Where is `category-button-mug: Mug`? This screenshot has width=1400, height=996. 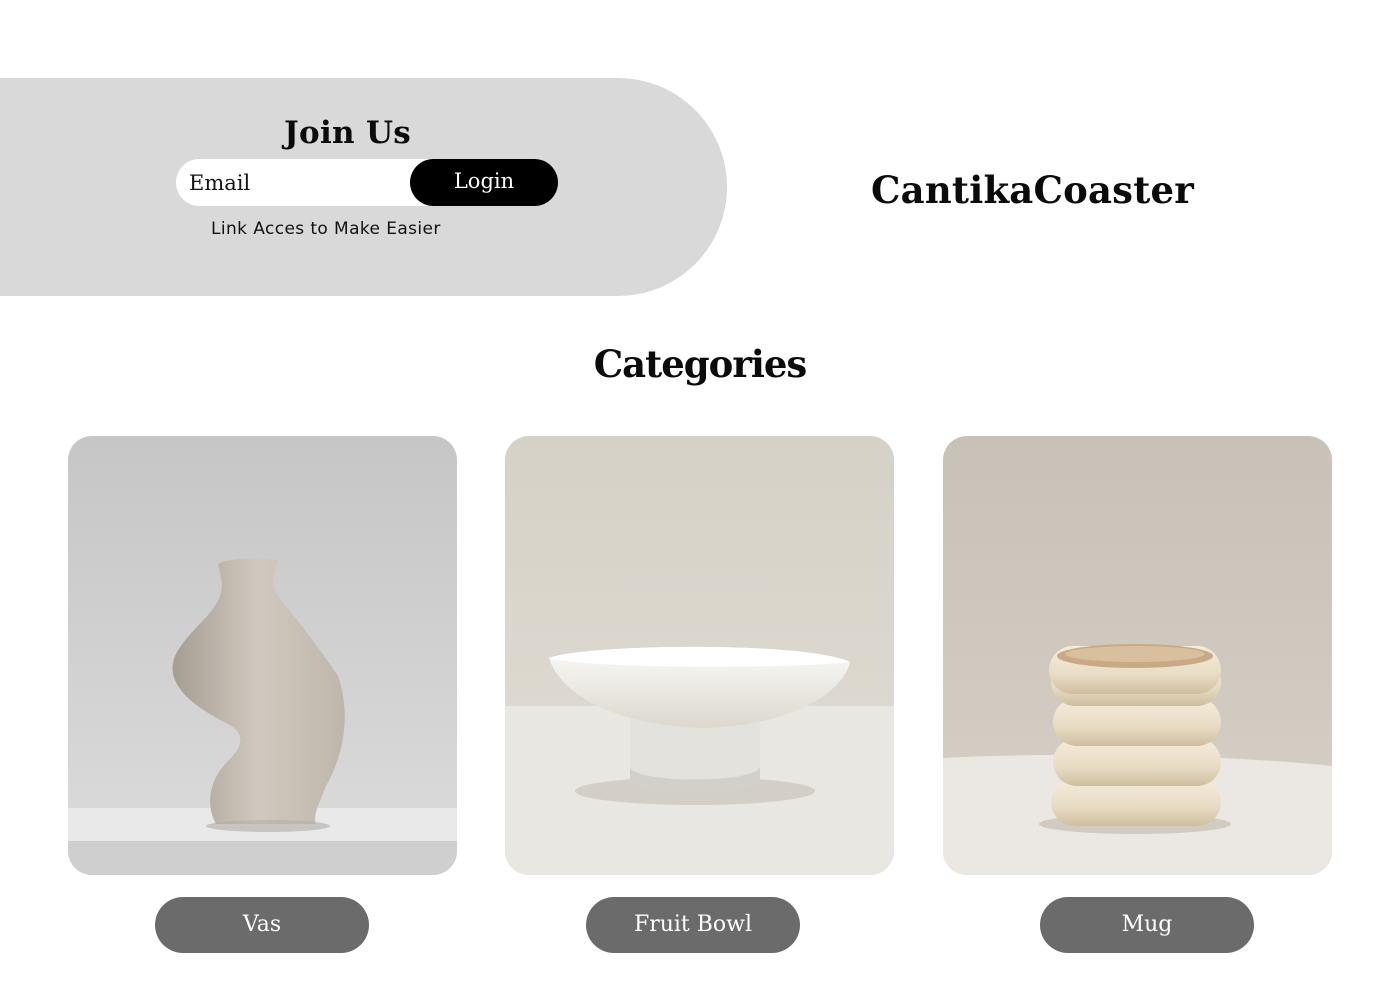
category-button-mug: Mug is located at coordinates (1147, 925).